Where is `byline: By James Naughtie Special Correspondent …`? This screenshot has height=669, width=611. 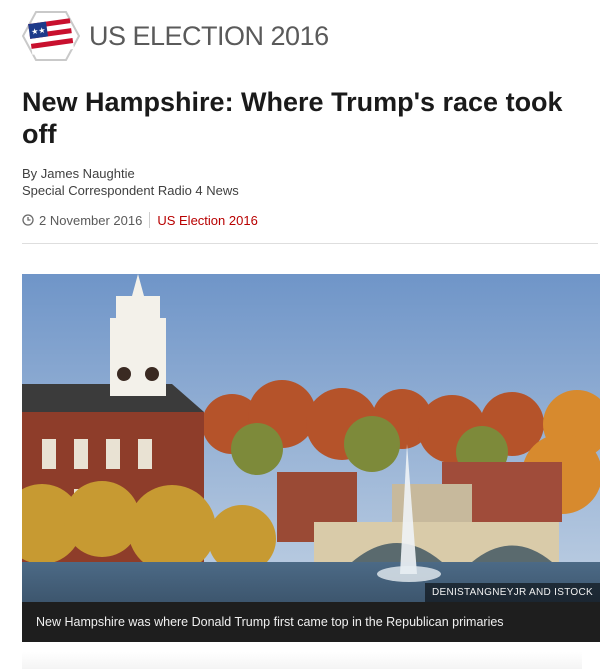
byline: By James Naughtie Special Correspondent … is located at coordinates (130, 182).